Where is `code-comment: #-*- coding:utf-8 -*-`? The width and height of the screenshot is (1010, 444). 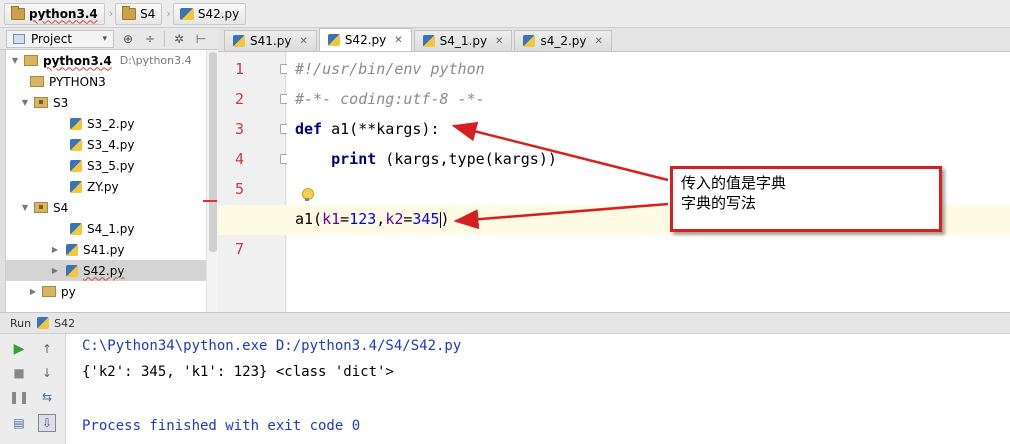 code-comment: #-*- coding:utf-8 -*- is located at coordinates (390, 99).